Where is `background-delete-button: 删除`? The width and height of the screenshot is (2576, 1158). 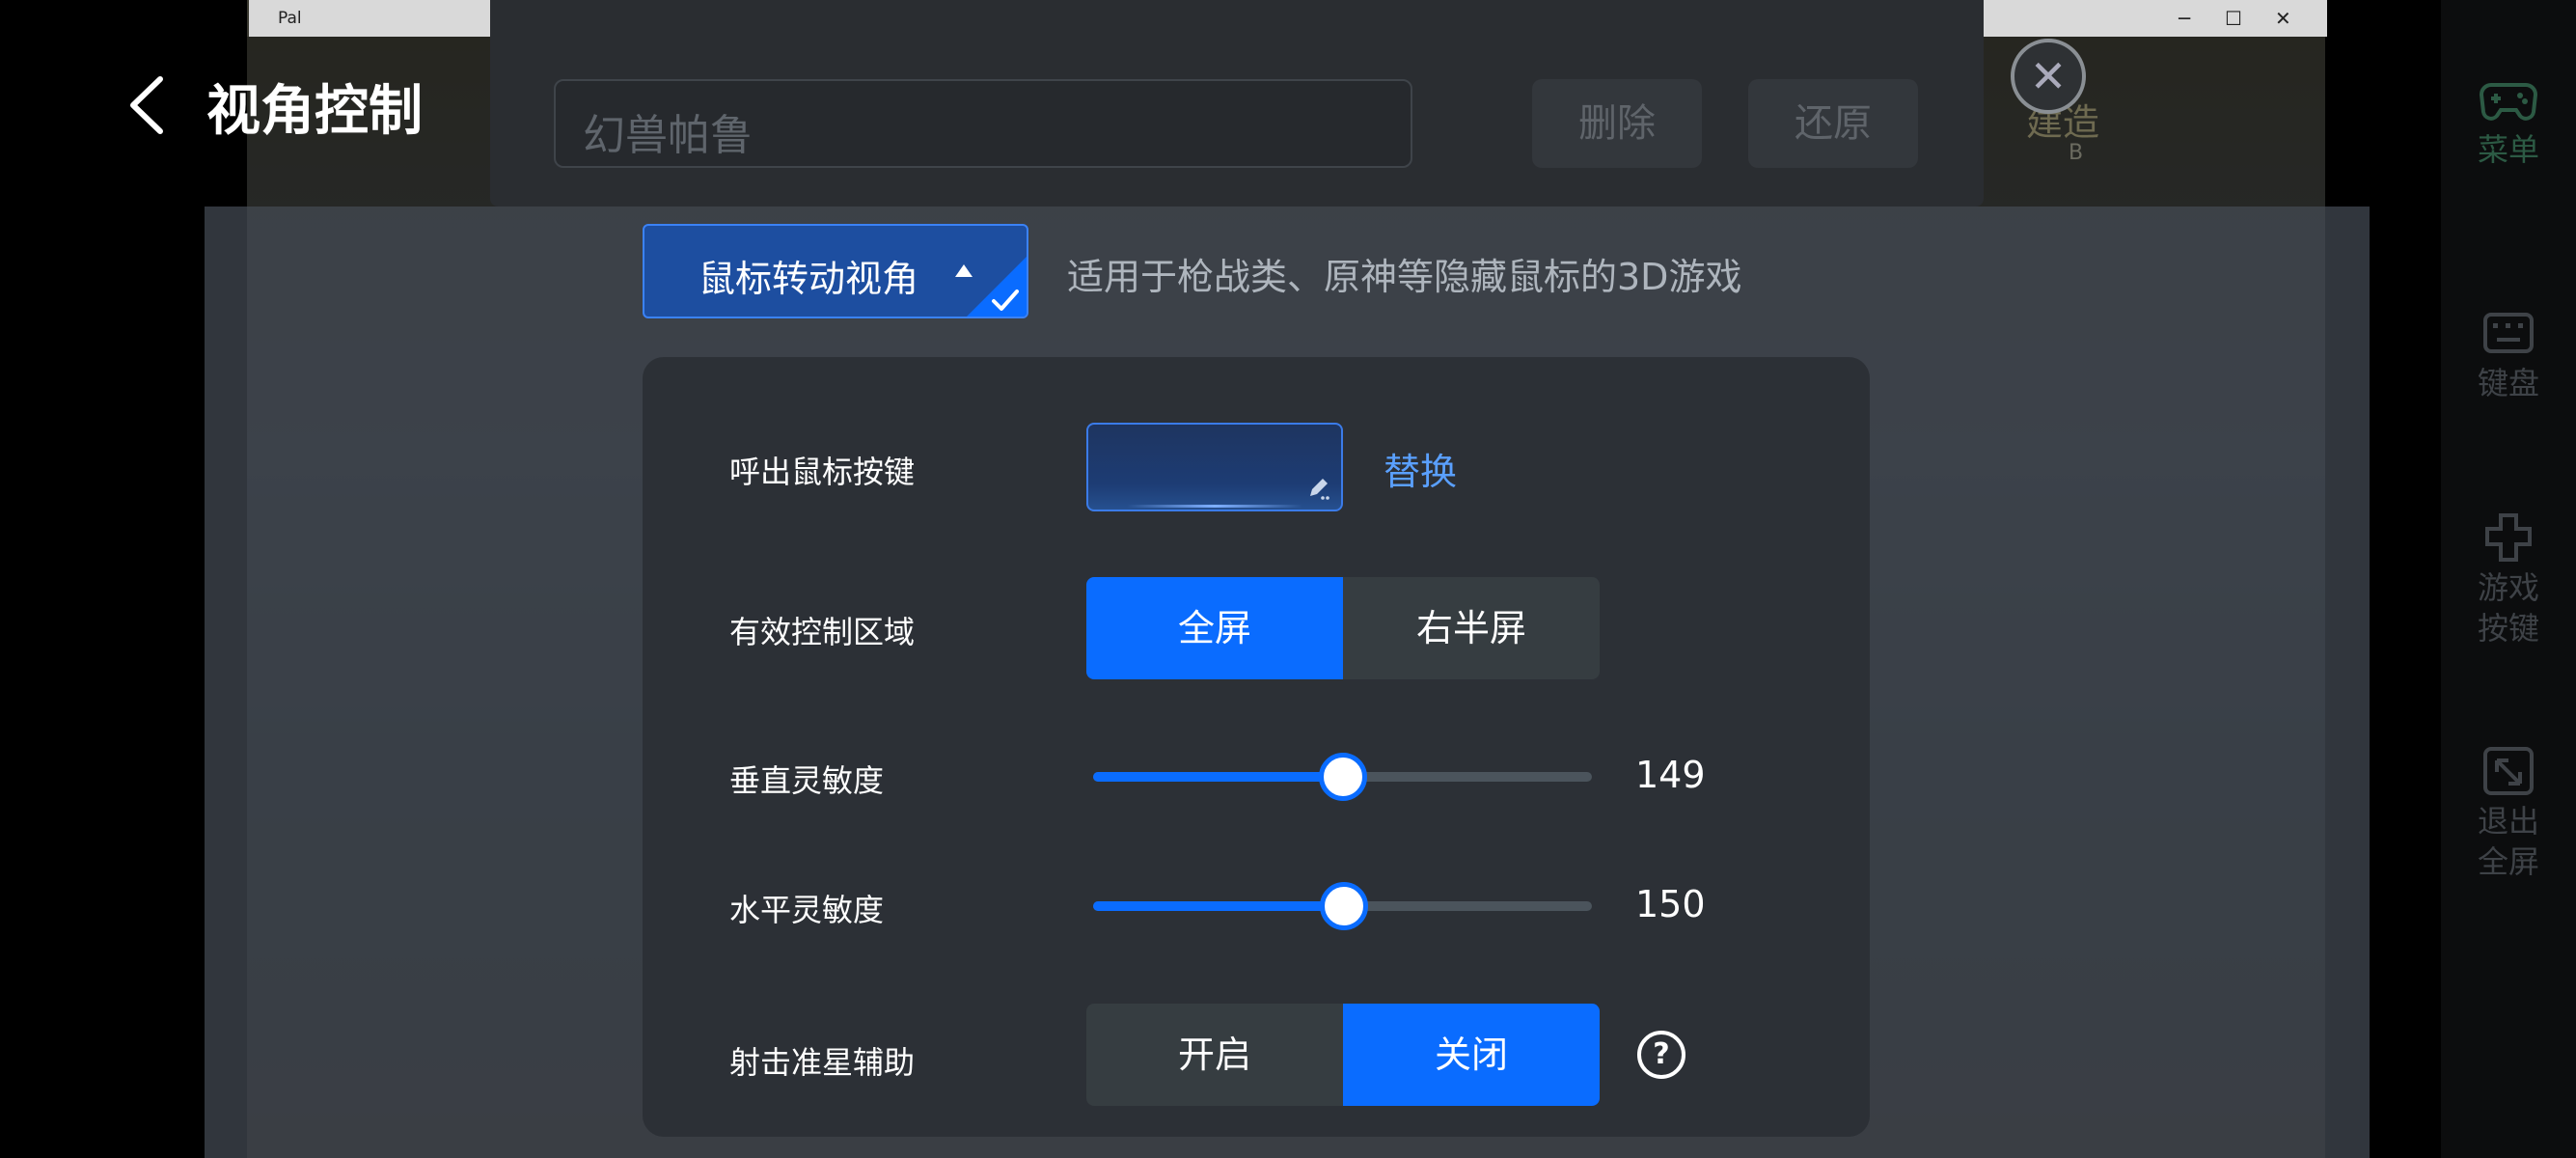 background-delete-button: 删除 is located at coordinates (1617, 123).